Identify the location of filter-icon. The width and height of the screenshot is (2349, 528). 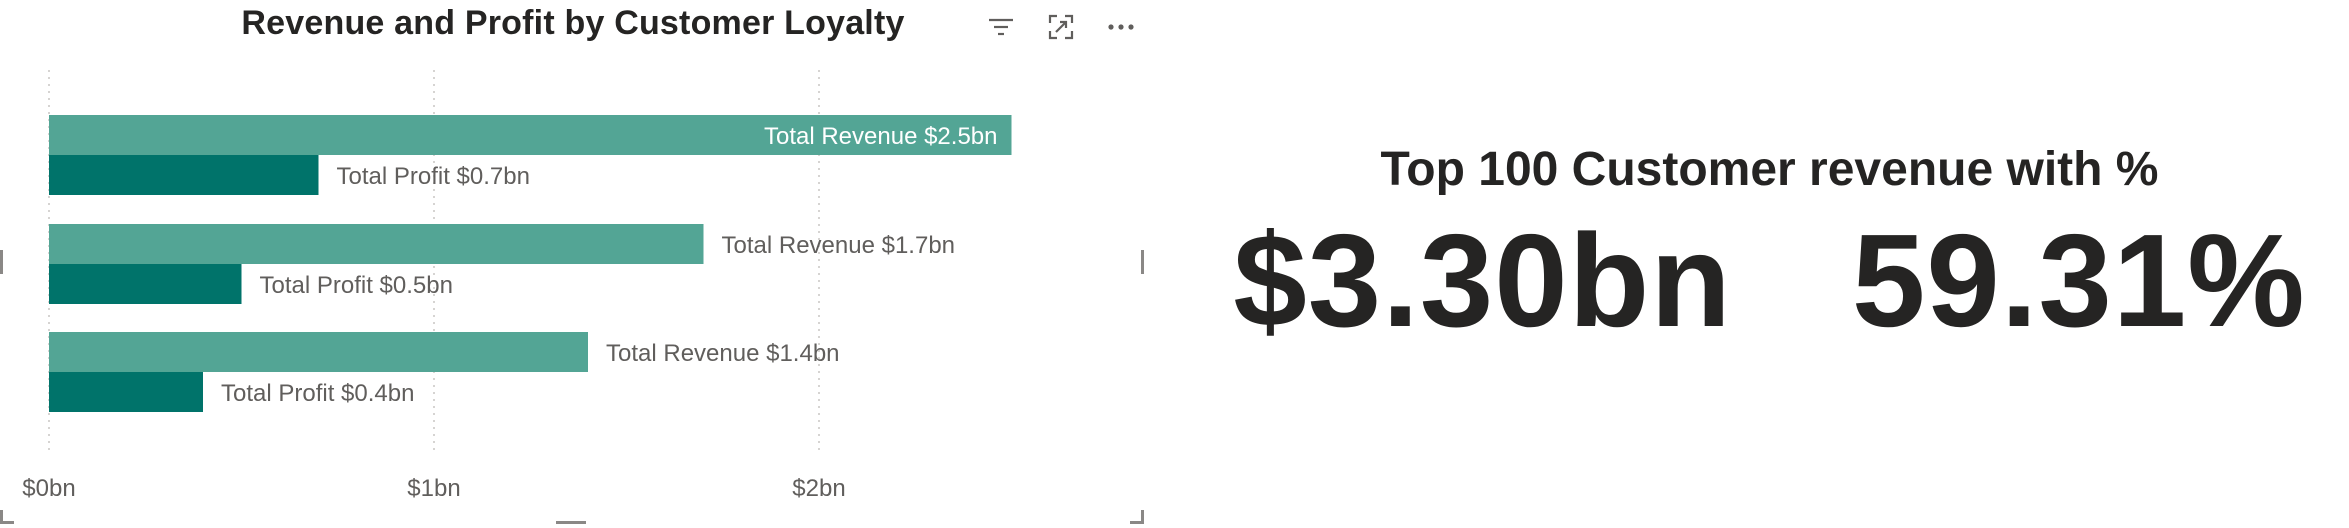
(1001, 27).